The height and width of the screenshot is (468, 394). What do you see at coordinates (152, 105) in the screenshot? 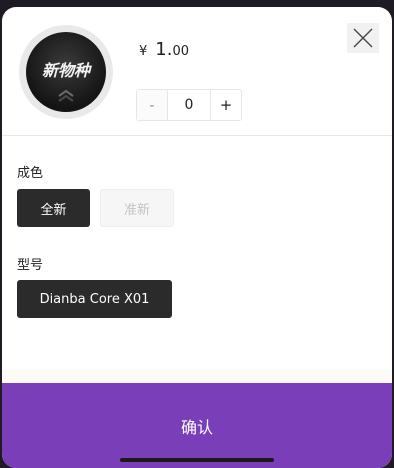
I see `quantity-decrement-button: -` at bounding box center [152, 105].